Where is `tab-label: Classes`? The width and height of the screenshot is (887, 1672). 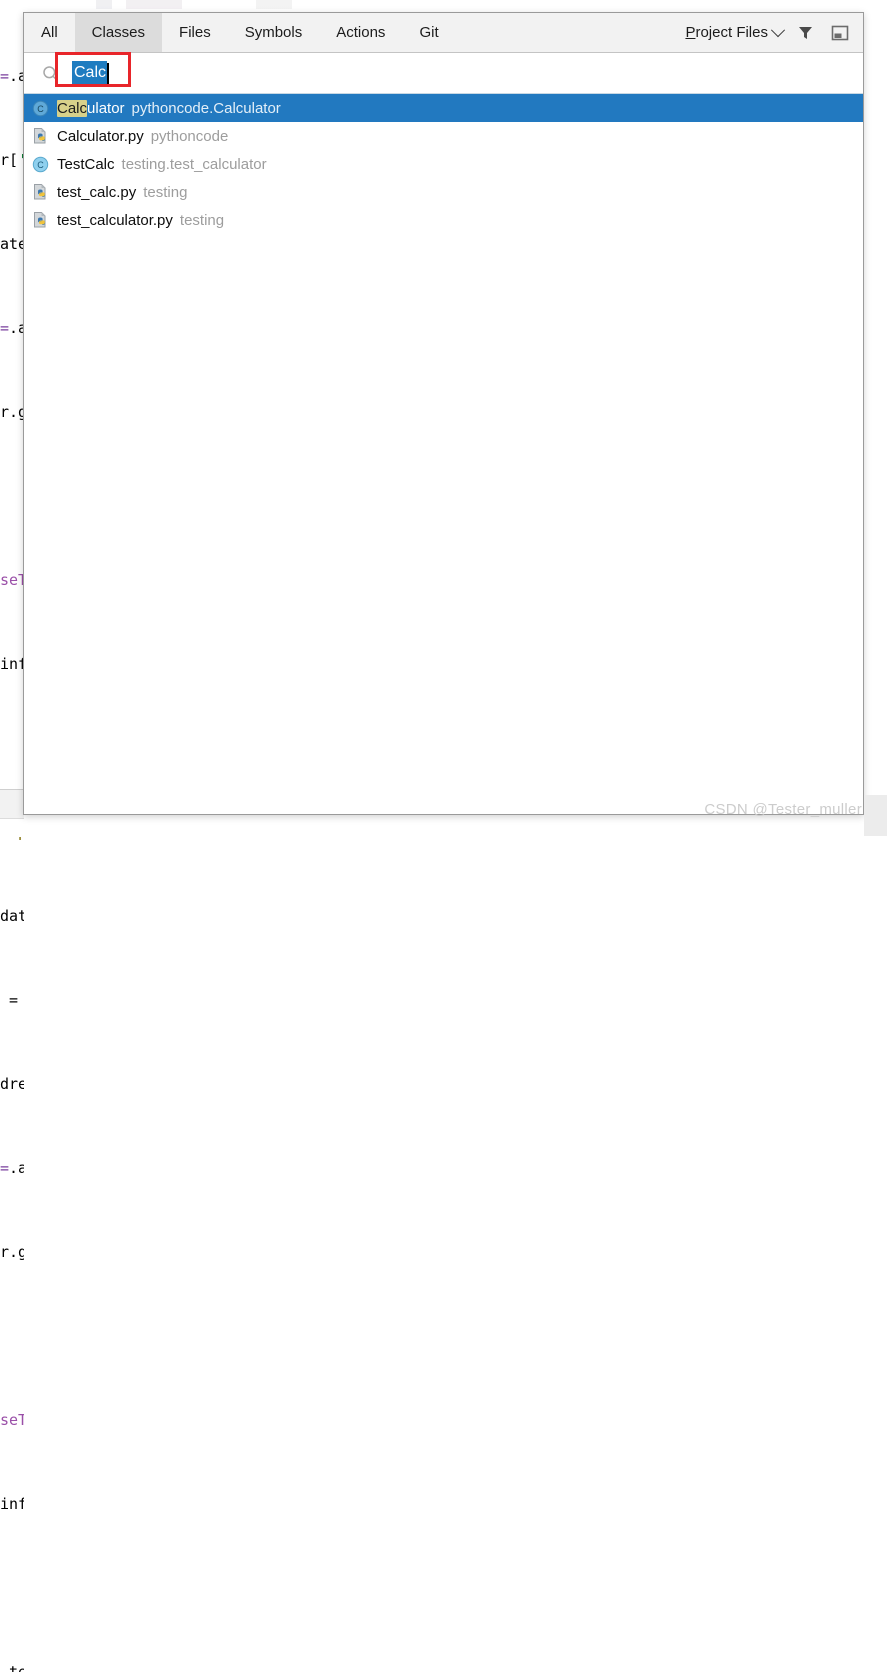 tab-label: Classes is located at coordinates (118, 32).